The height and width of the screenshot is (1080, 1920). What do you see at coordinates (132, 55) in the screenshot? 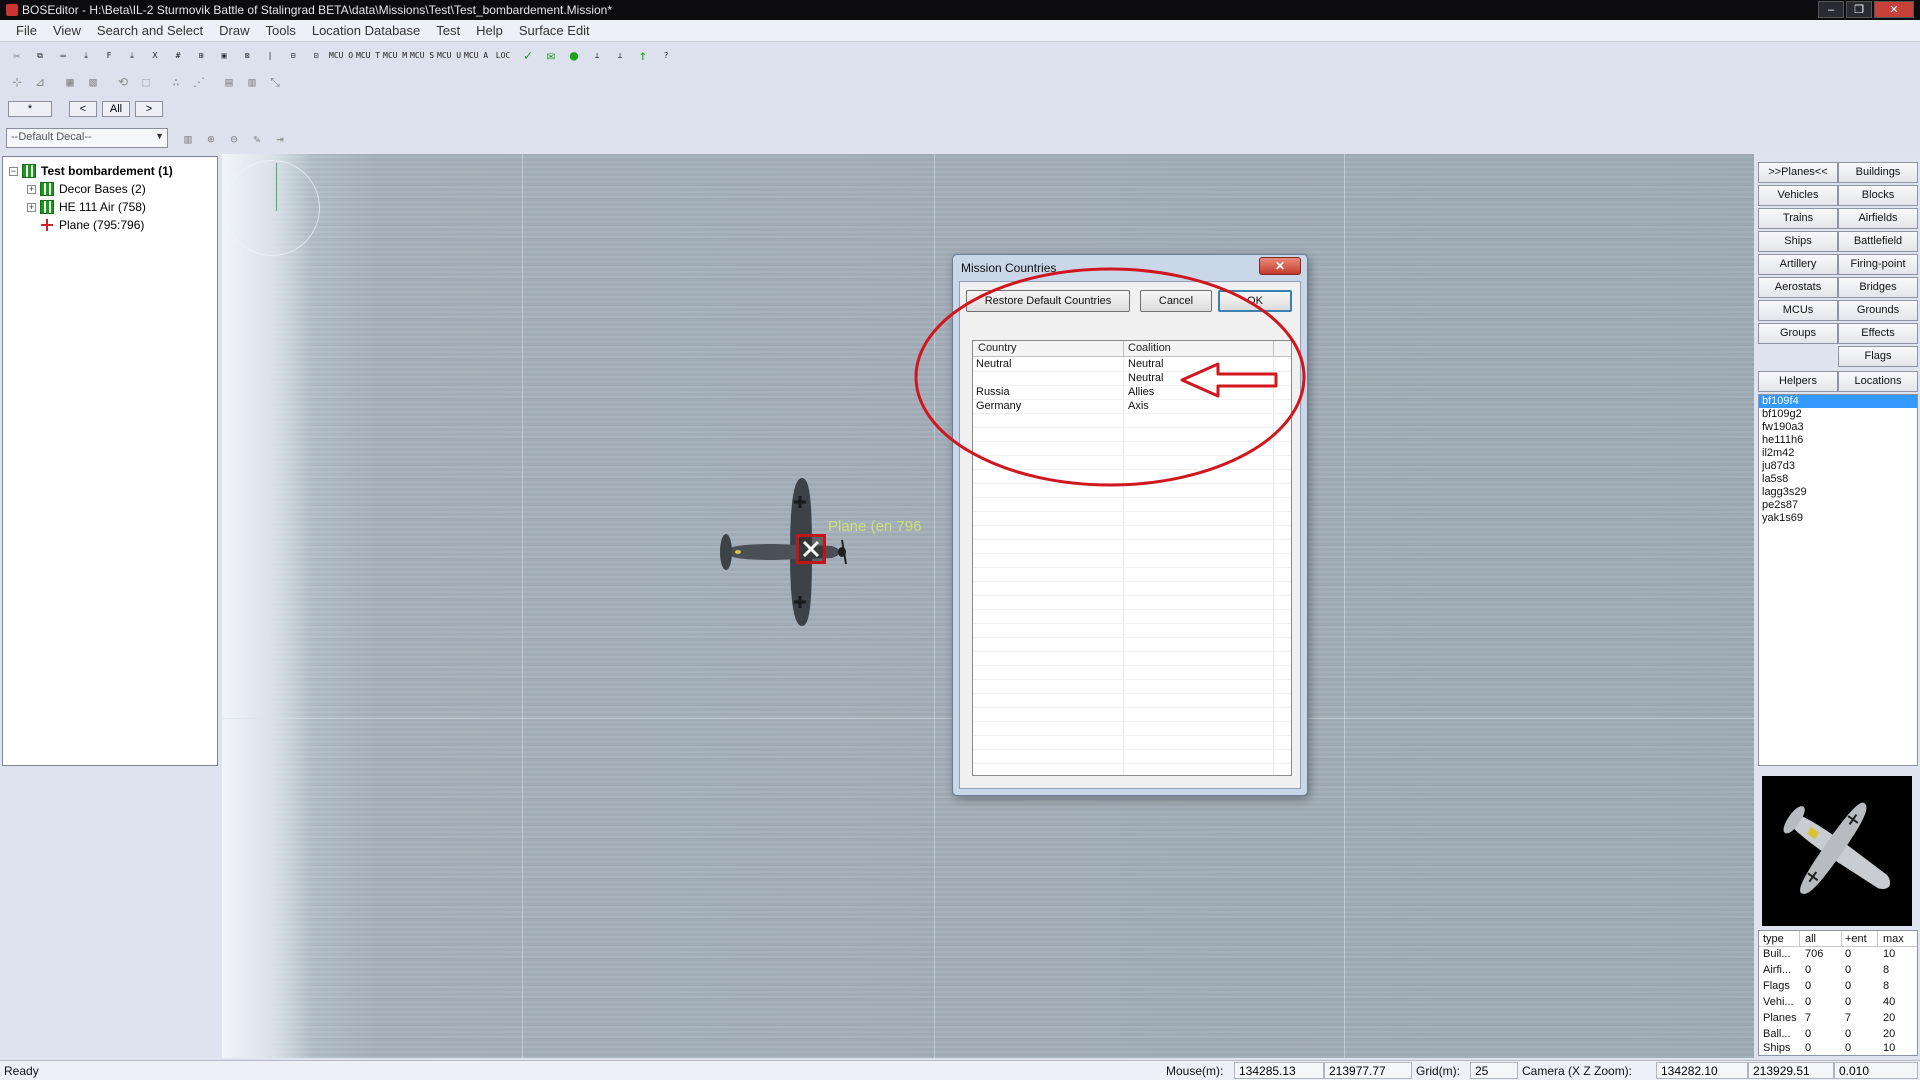
I see `drop-icon: ⤓` at bounding box center [132, 55].